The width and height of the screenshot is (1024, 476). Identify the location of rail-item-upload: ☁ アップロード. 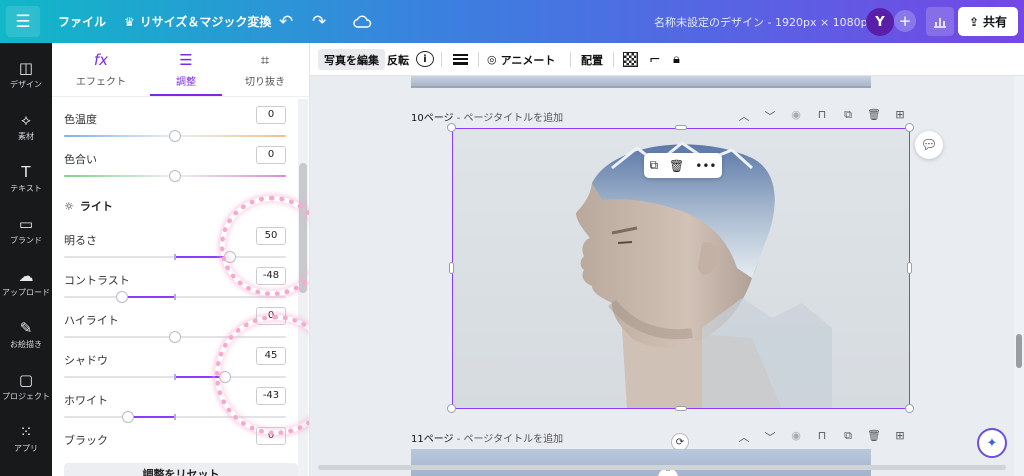
(26, 283).